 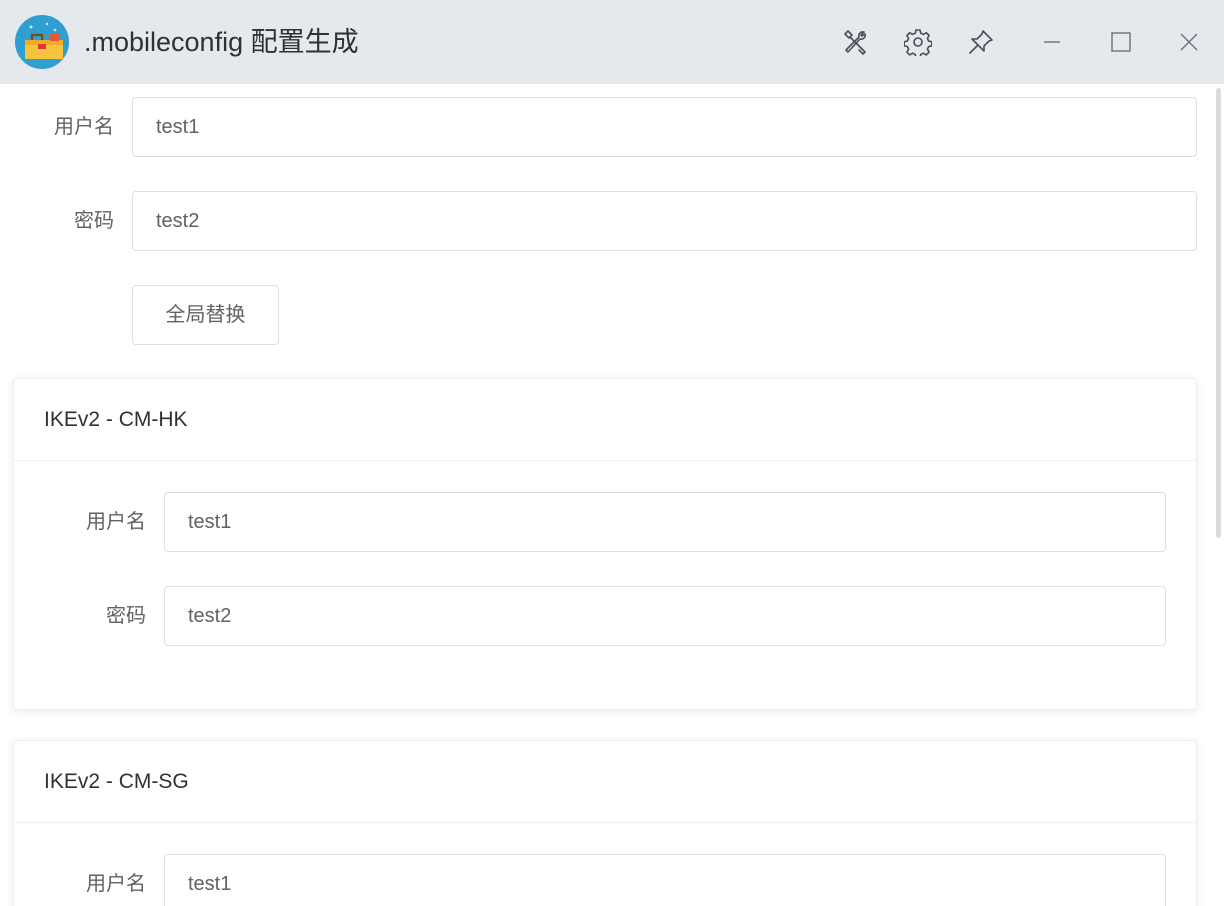 I want to click on global-password-field, so click(x=664, y=221).